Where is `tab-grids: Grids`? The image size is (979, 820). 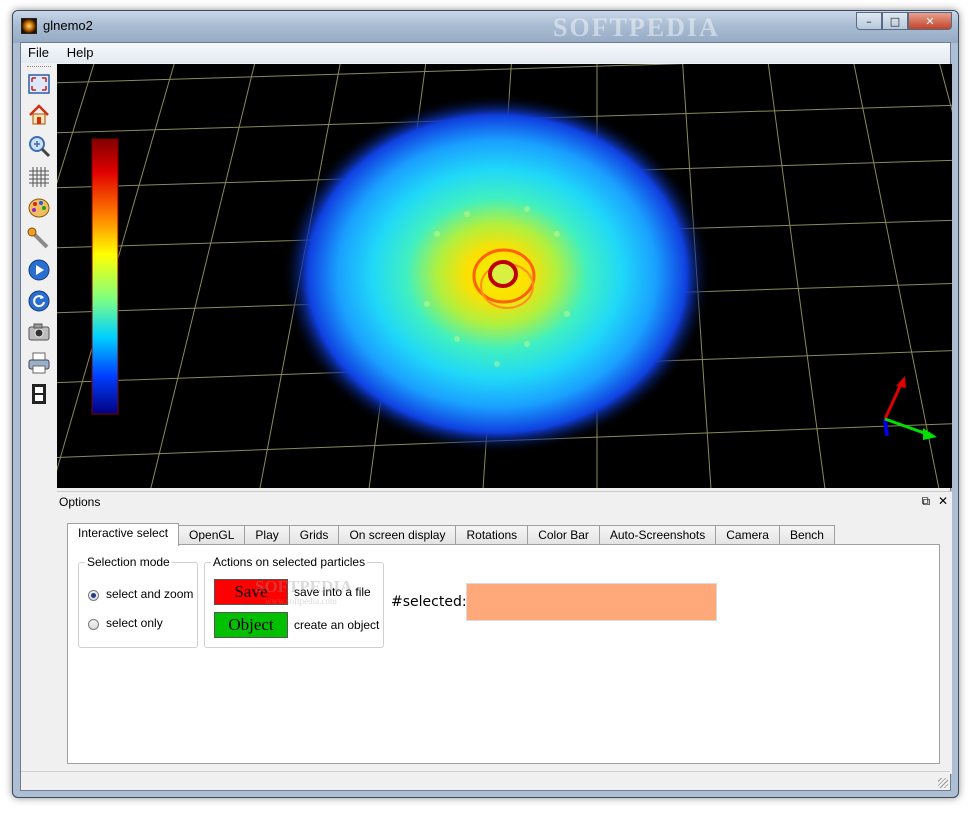
tab-grids: Grids is located at coordinates (314, 535).